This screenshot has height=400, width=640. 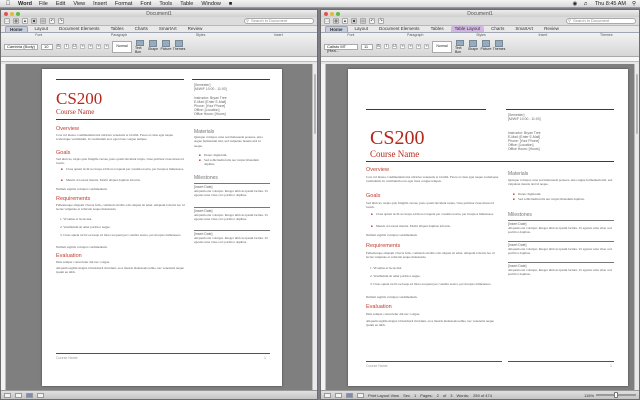 What do you see at coordinates (186, 4) in the screenshot?
I see `menu-table: Table` at bounding box center [186, 4].